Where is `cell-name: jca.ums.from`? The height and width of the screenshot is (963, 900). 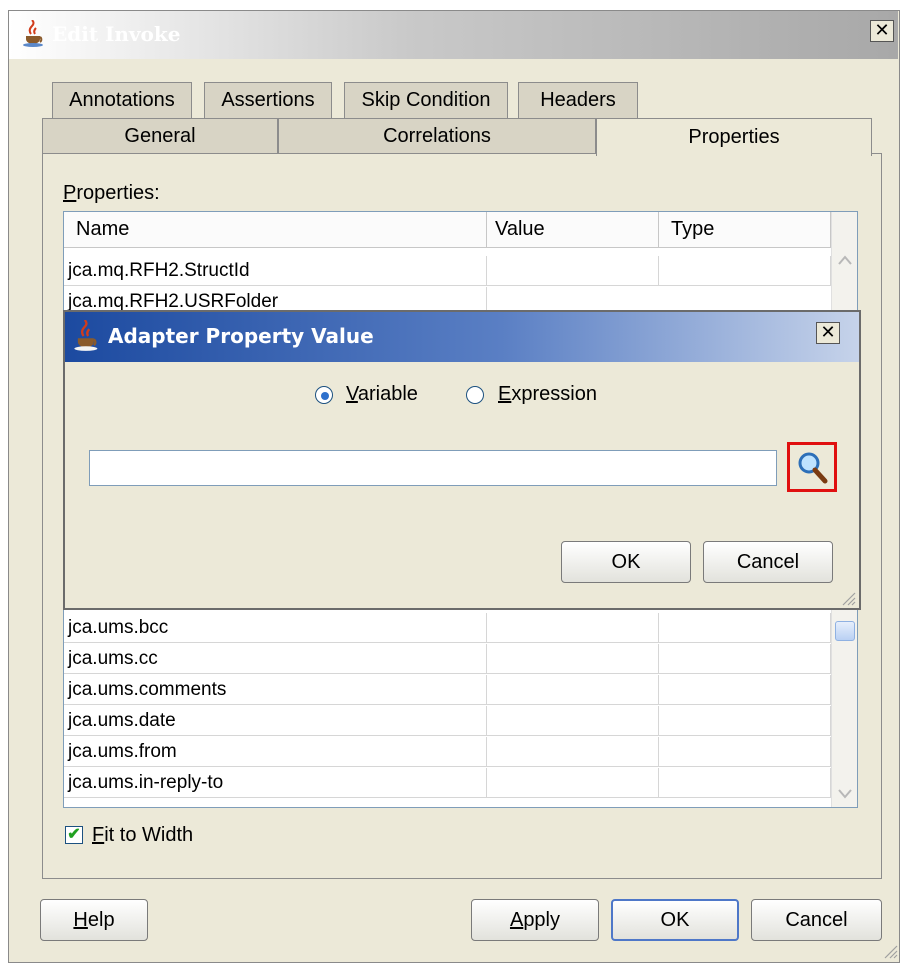
cell-name: jca.ums.from is located at coordinates (122, 751).